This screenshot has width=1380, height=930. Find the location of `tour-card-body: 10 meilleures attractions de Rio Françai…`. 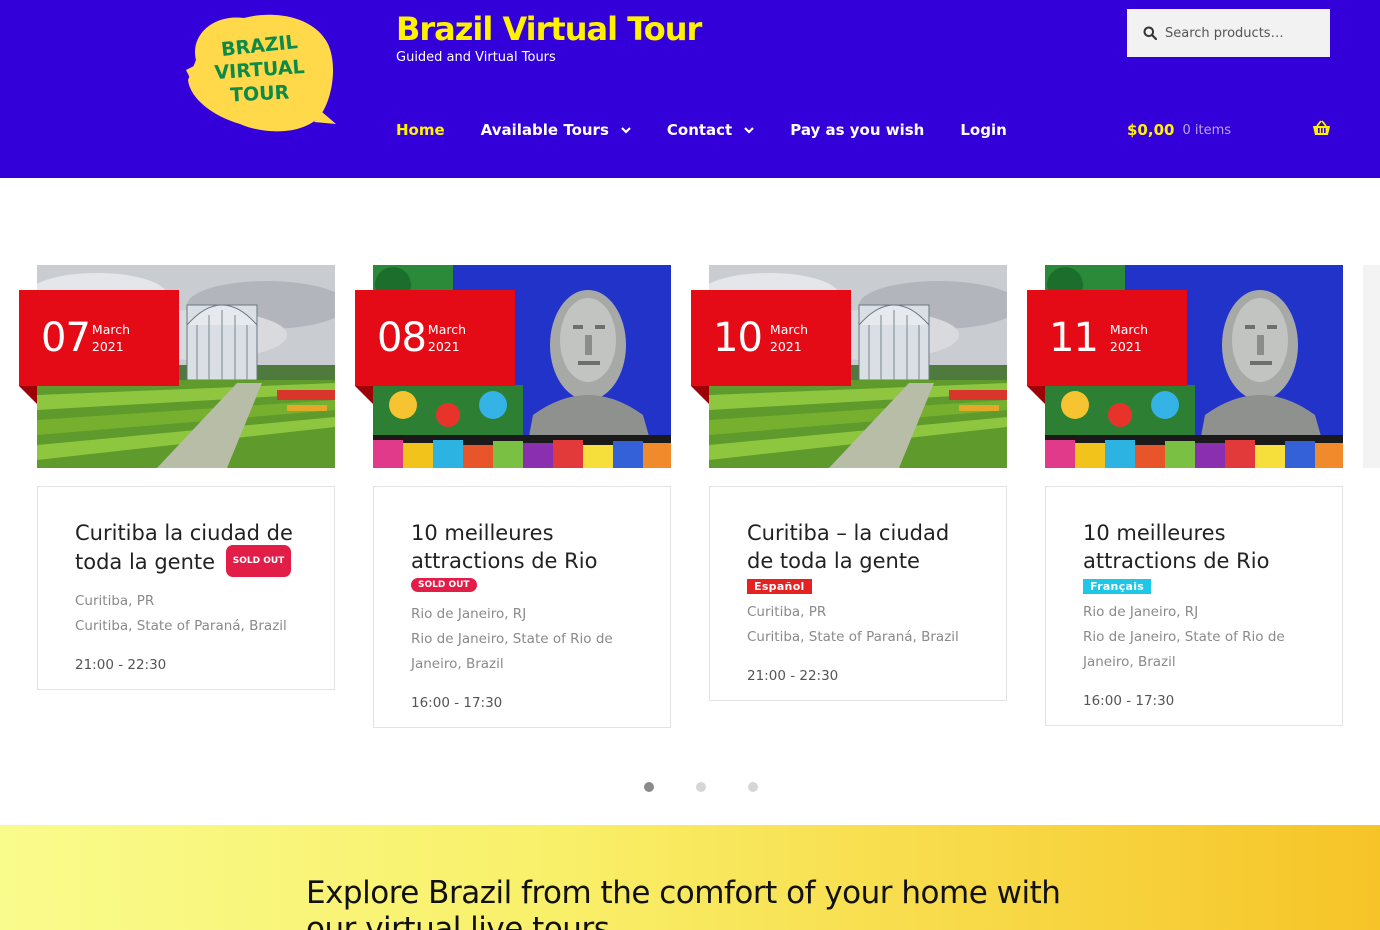

tour-card-body: 10 meilleures attractions de Rio Françai… is located at coordinates (1194, 606).